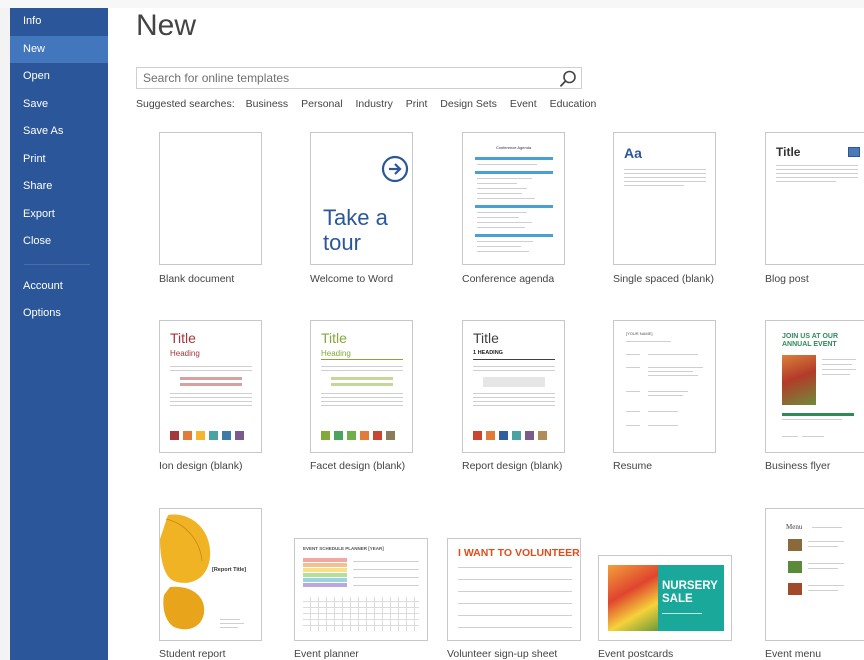 Image resolution: width=864 pixels, height=660 pixels. Describe the element at coordinates (810, 340) in the screenshot. I see `flyer-heading: JOIN US AT OUR ANNUAL EVENT` at that location.